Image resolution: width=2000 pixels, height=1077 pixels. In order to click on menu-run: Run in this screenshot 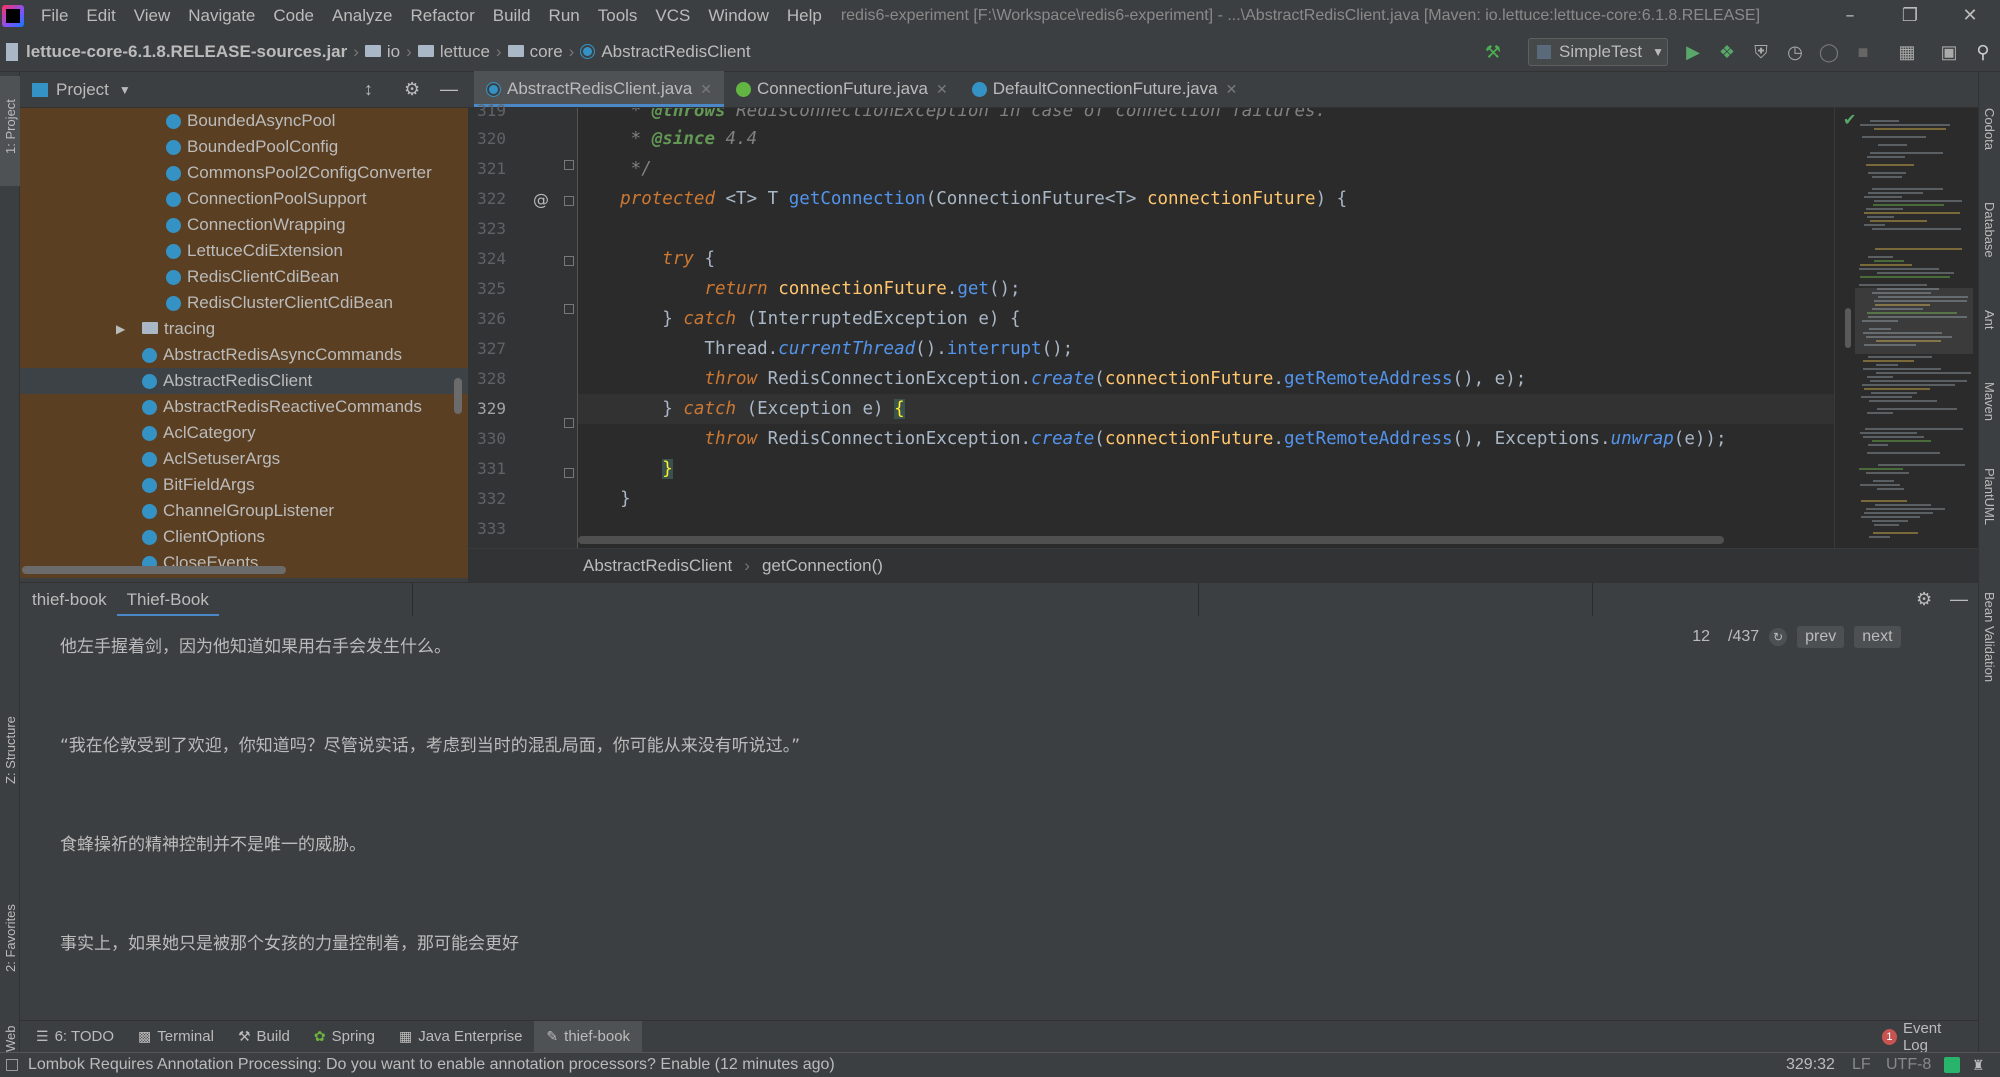, I will do `click(564, 16)`.